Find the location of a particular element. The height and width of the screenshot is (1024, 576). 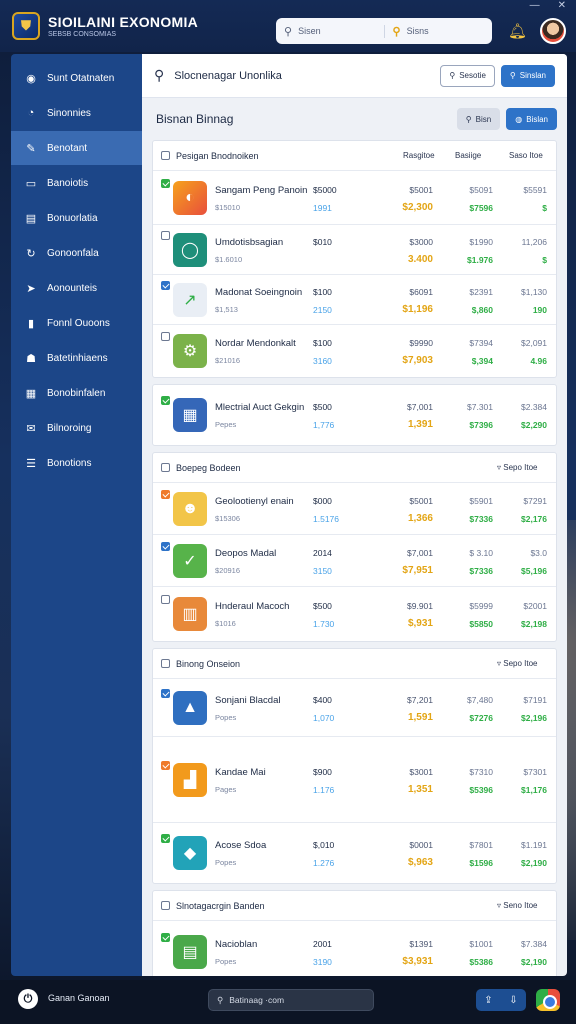

bottom-taskbar: ⏻ Ganan Ganoan ⚲ Batinaag ·com ⇪ ⇩ is located at coordinates (288, 1002).